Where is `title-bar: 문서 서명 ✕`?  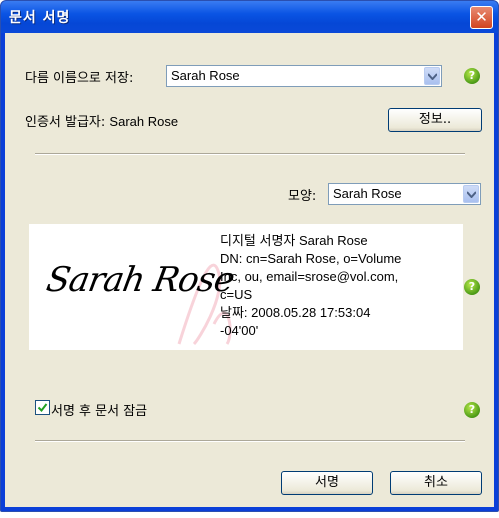
title-bar: 문서 서명 ✕ is located at coordinates (249, 17).